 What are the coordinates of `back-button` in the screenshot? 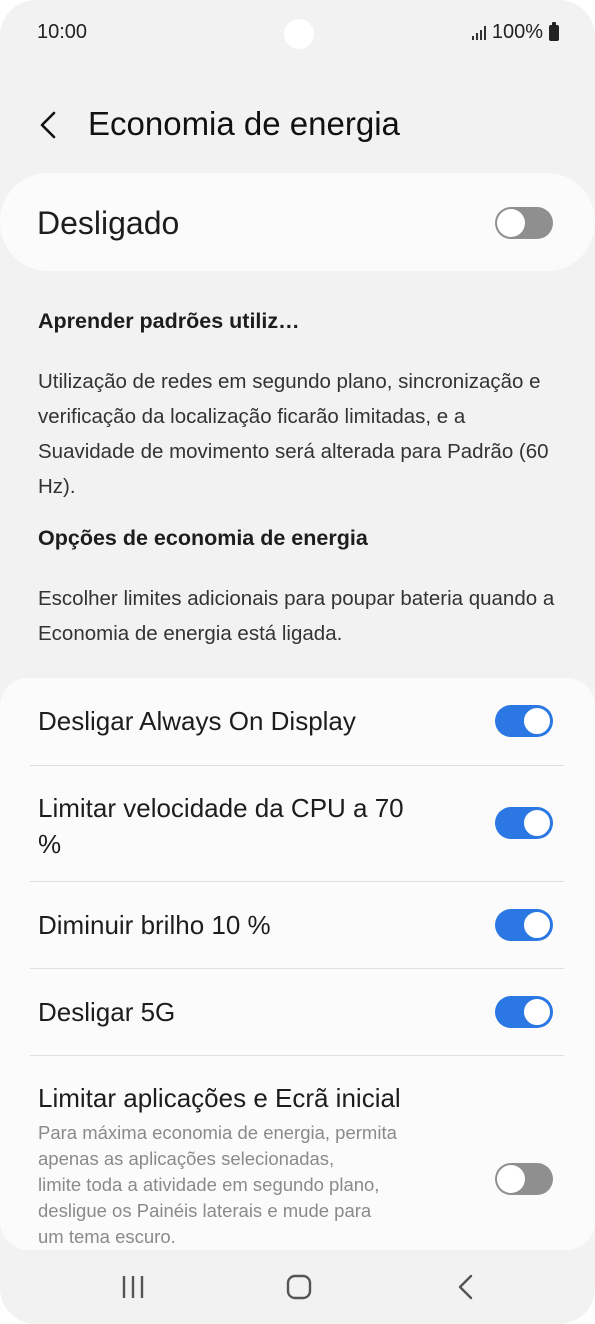 It's located at (54, 125).